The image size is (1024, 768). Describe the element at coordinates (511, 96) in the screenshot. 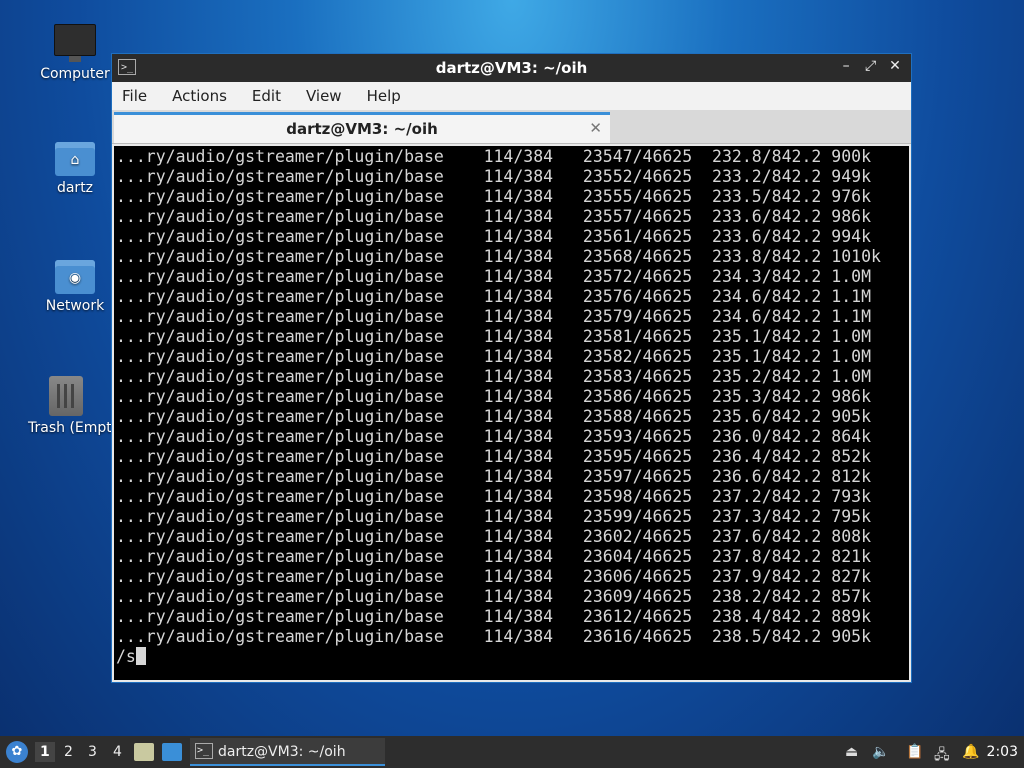

I see `menubar: File Actions Edit View Help` at that location.